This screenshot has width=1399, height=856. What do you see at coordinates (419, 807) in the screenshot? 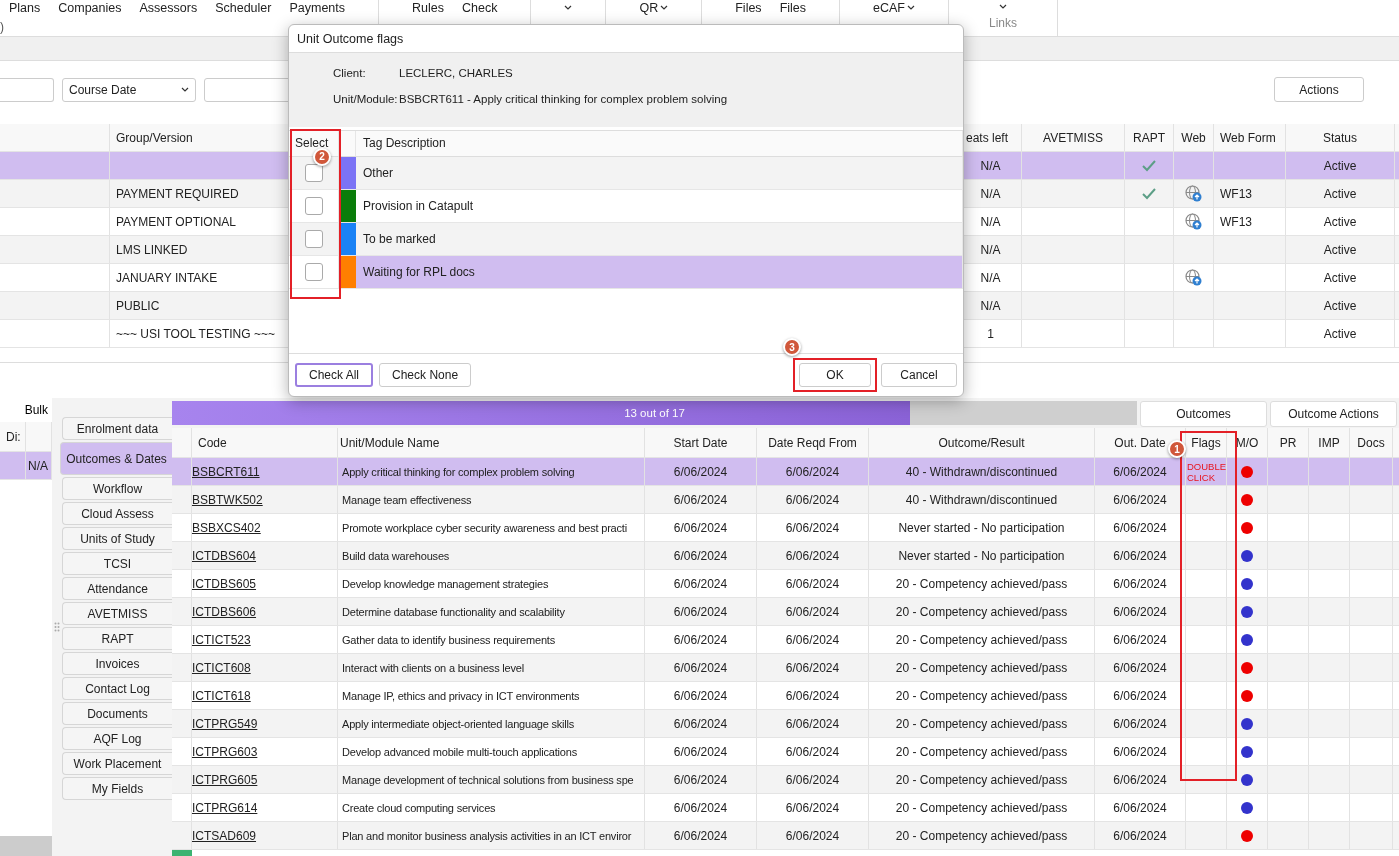
I see `table-cell: Create cloud computing services` at bounding box center [419, 807].